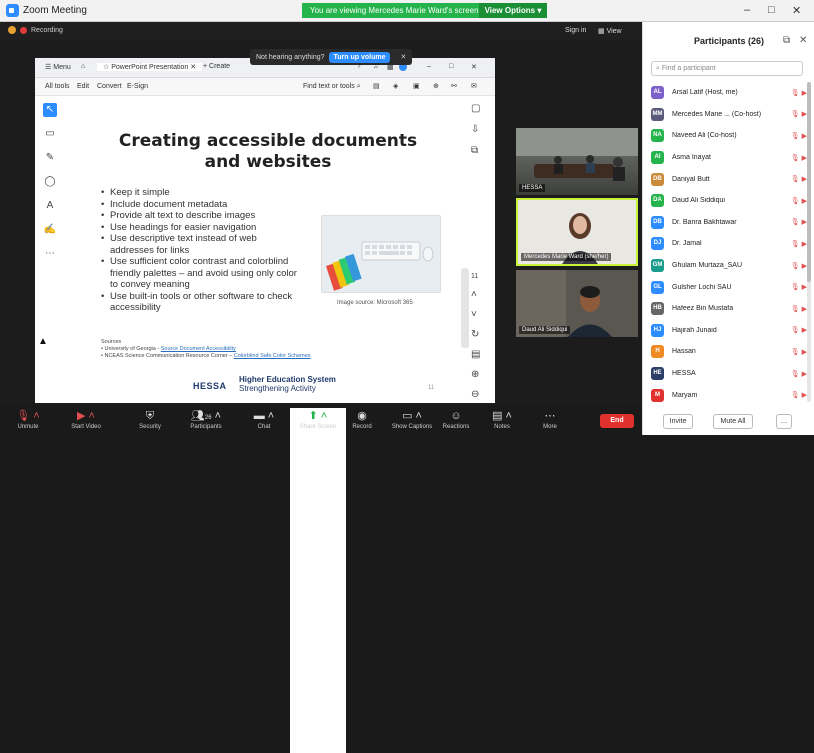  What do you see at coordinates (657, 114) in the screenshot?
I see `avatar: MM` at bounding box center [657, 114].